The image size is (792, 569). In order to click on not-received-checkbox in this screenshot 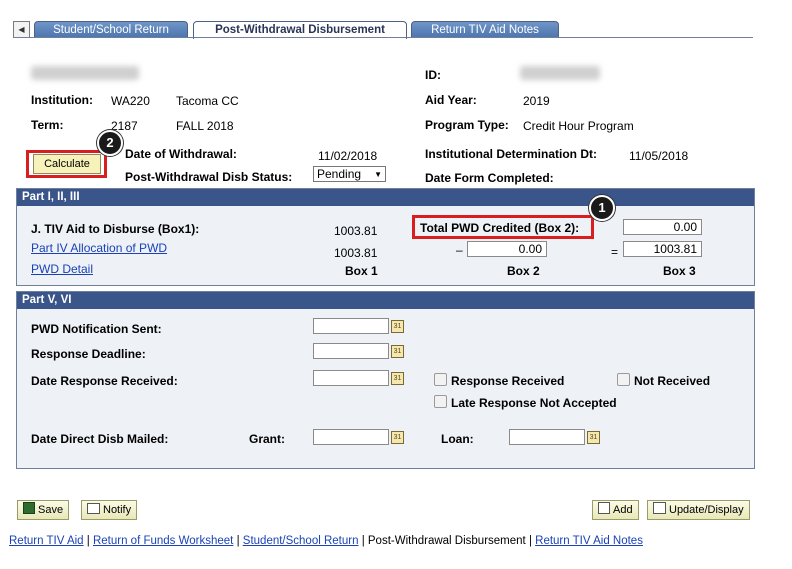, I will do `click(623, 379)`.